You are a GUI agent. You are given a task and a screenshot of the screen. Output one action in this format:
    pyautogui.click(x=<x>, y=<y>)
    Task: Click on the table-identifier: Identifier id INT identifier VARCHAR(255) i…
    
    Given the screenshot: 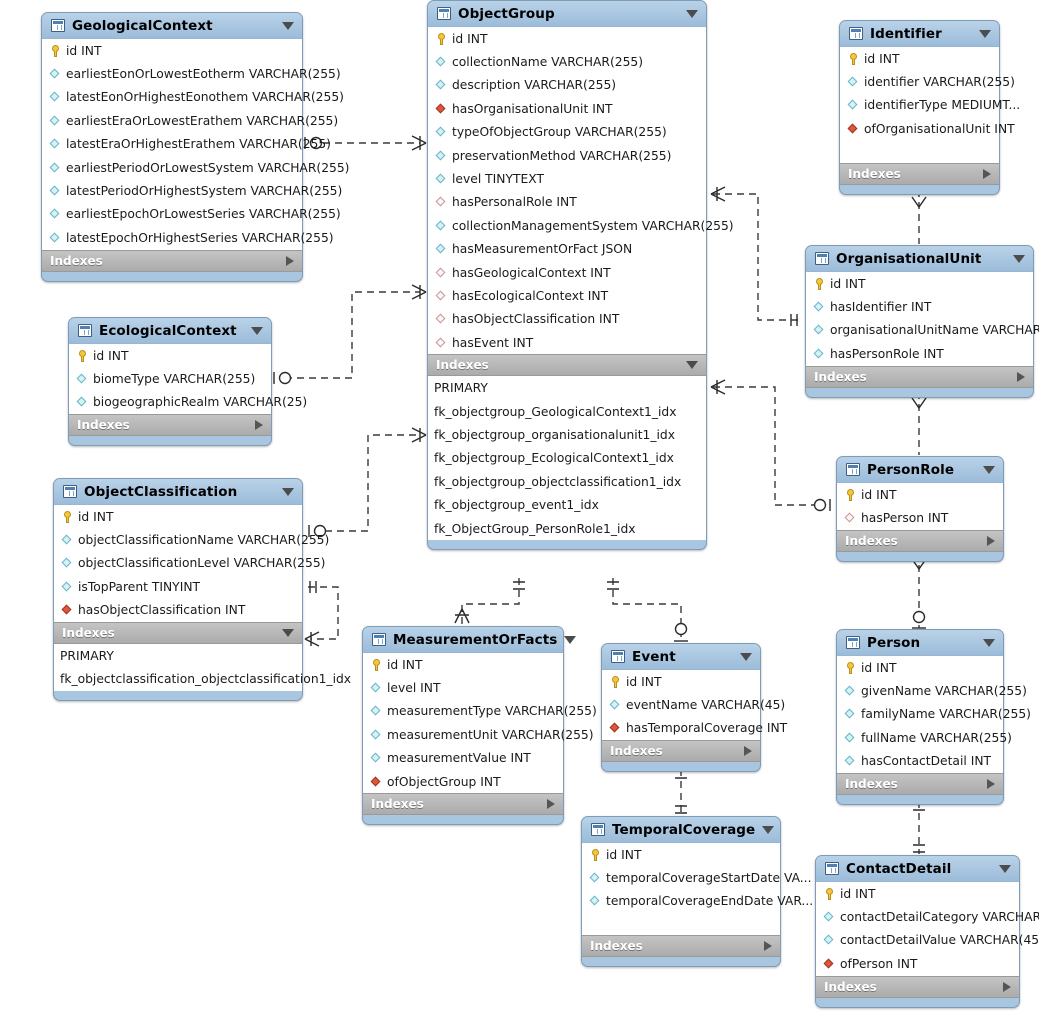 What is the action you would take?
    pyautogui.click(x=929, y=107)
    